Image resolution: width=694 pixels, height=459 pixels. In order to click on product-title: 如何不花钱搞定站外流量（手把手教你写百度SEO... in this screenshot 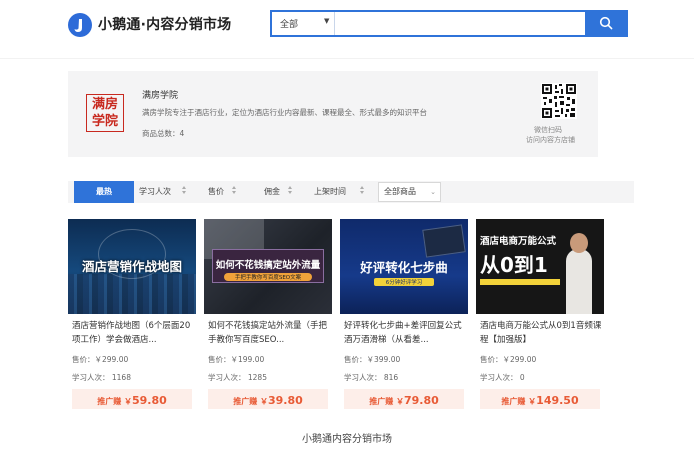, I will do `click(269, 334)`.